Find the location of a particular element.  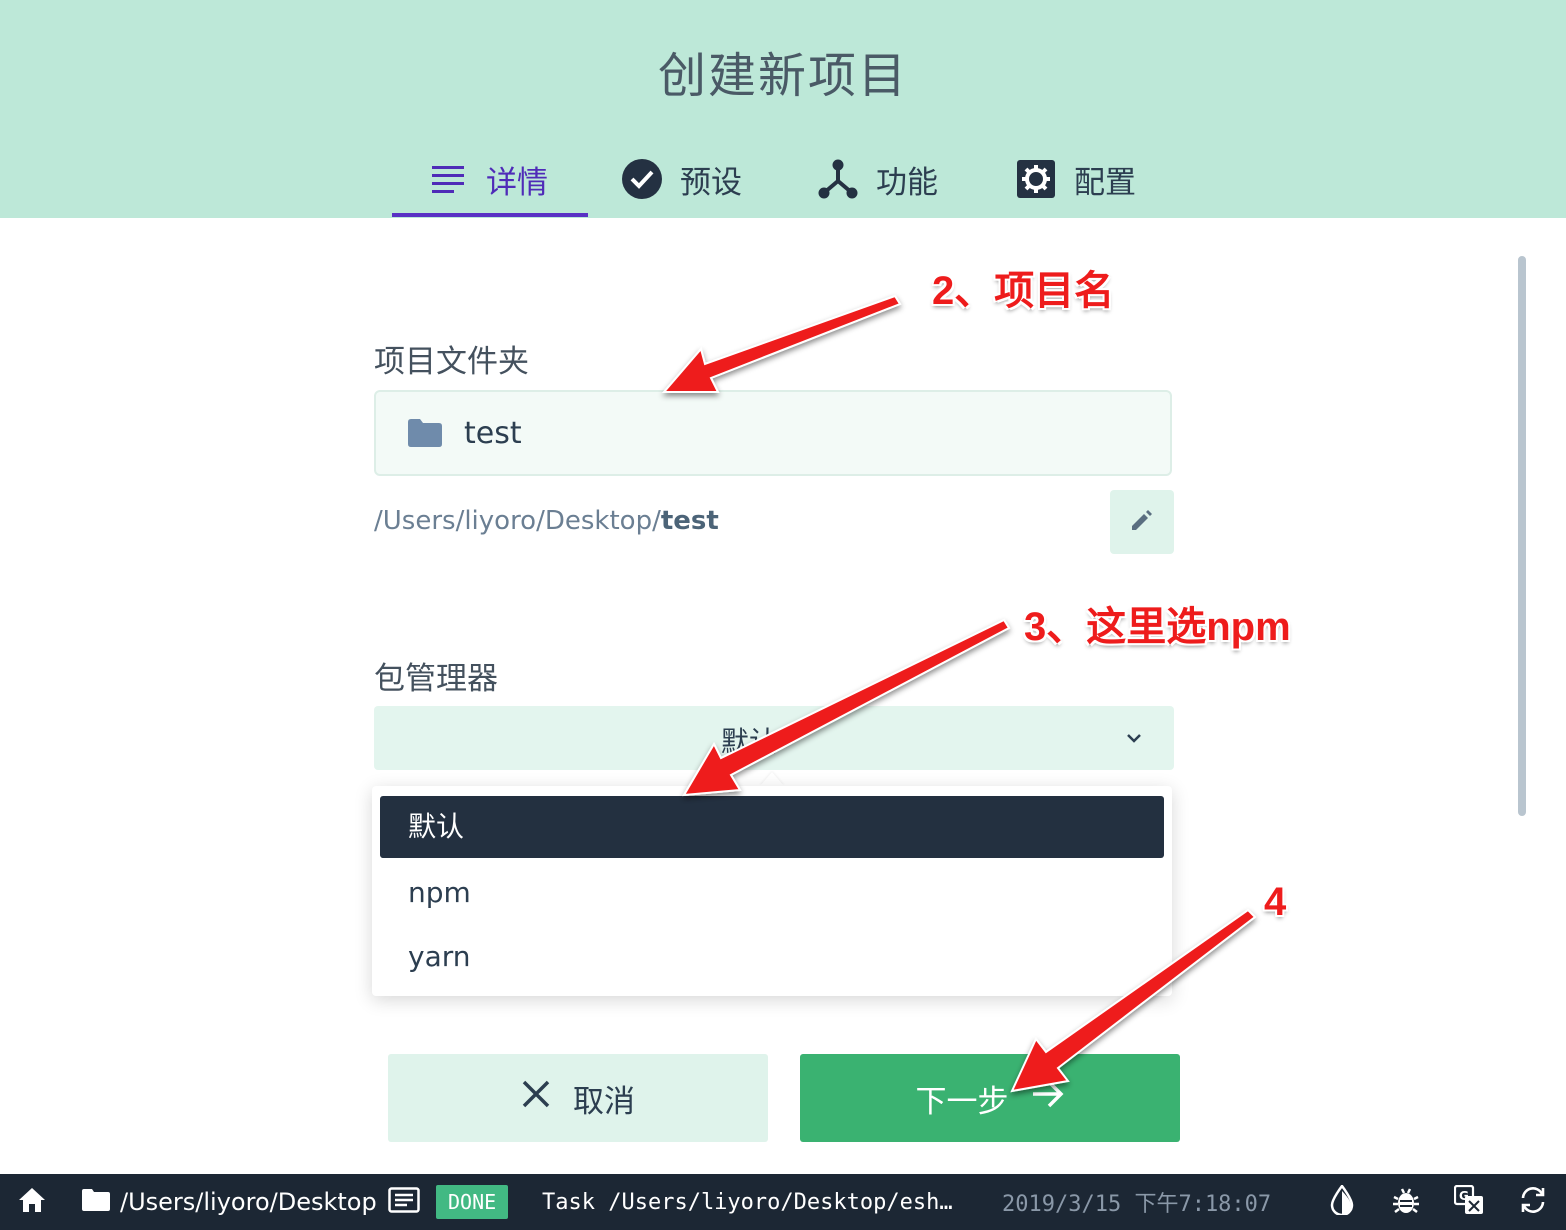

home-icon is located at coordinates (32, 1202).